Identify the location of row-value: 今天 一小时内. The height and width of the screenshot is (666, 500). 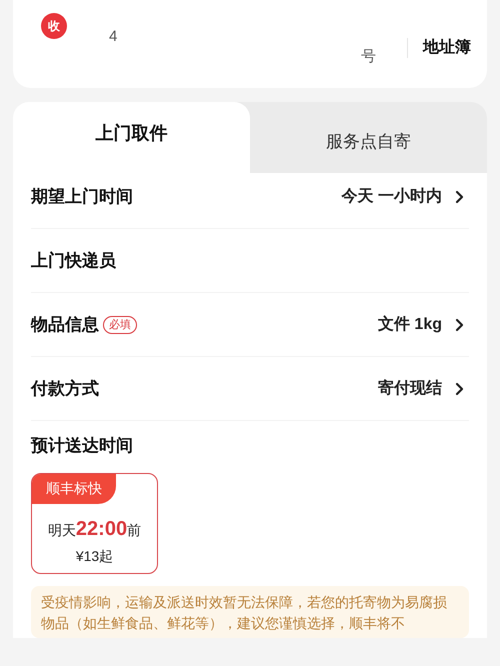
(392, 196).